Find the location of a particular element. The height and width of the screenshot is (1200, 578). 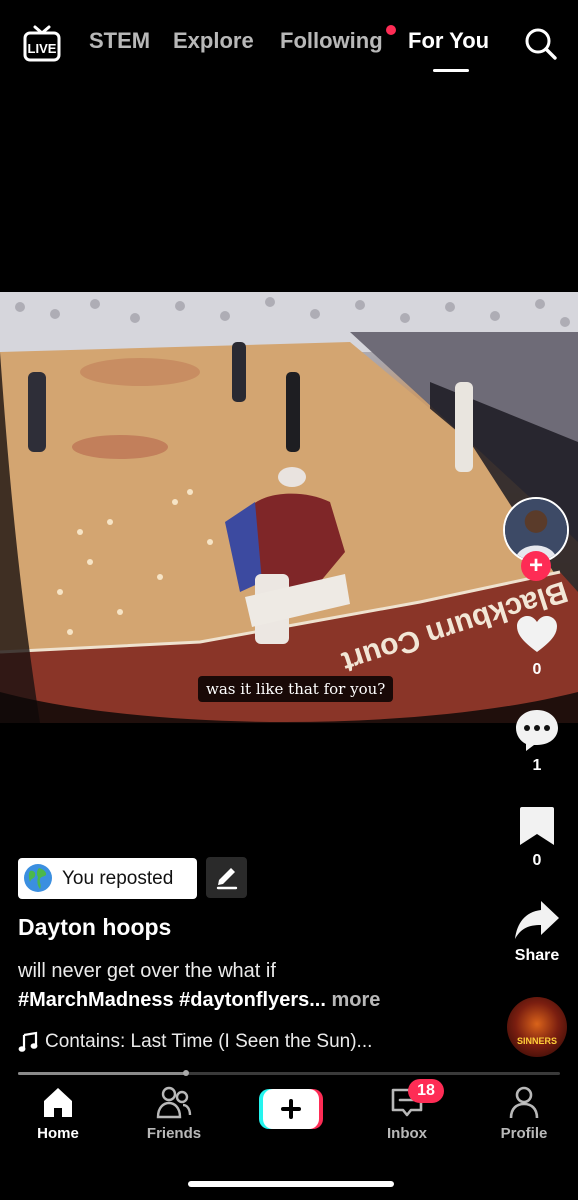

nav-friends: Friends is located at coordinates (174, 1118).